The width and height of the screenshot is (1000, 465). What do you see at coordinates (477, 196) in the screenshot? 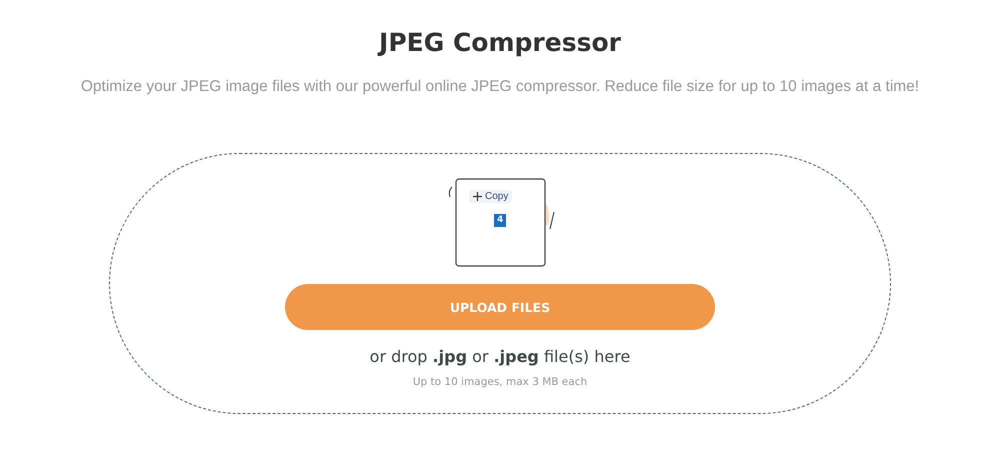
I see `plus-icon` at bounding box center [477, 196].